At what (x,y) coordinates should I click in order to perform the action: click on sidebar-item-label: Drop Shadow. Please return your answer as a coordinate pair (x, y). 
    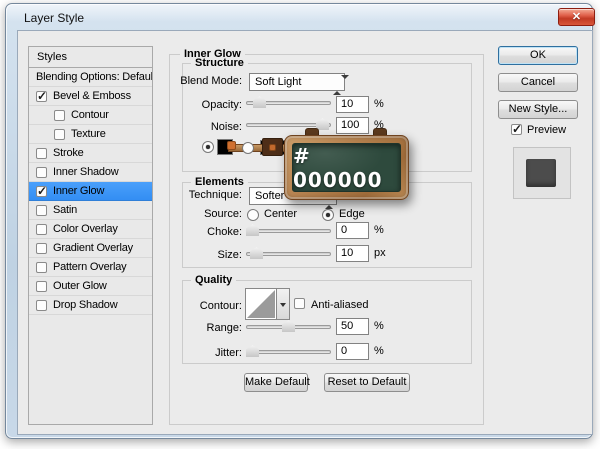
    Looking at the image, I should click on (85, 305).